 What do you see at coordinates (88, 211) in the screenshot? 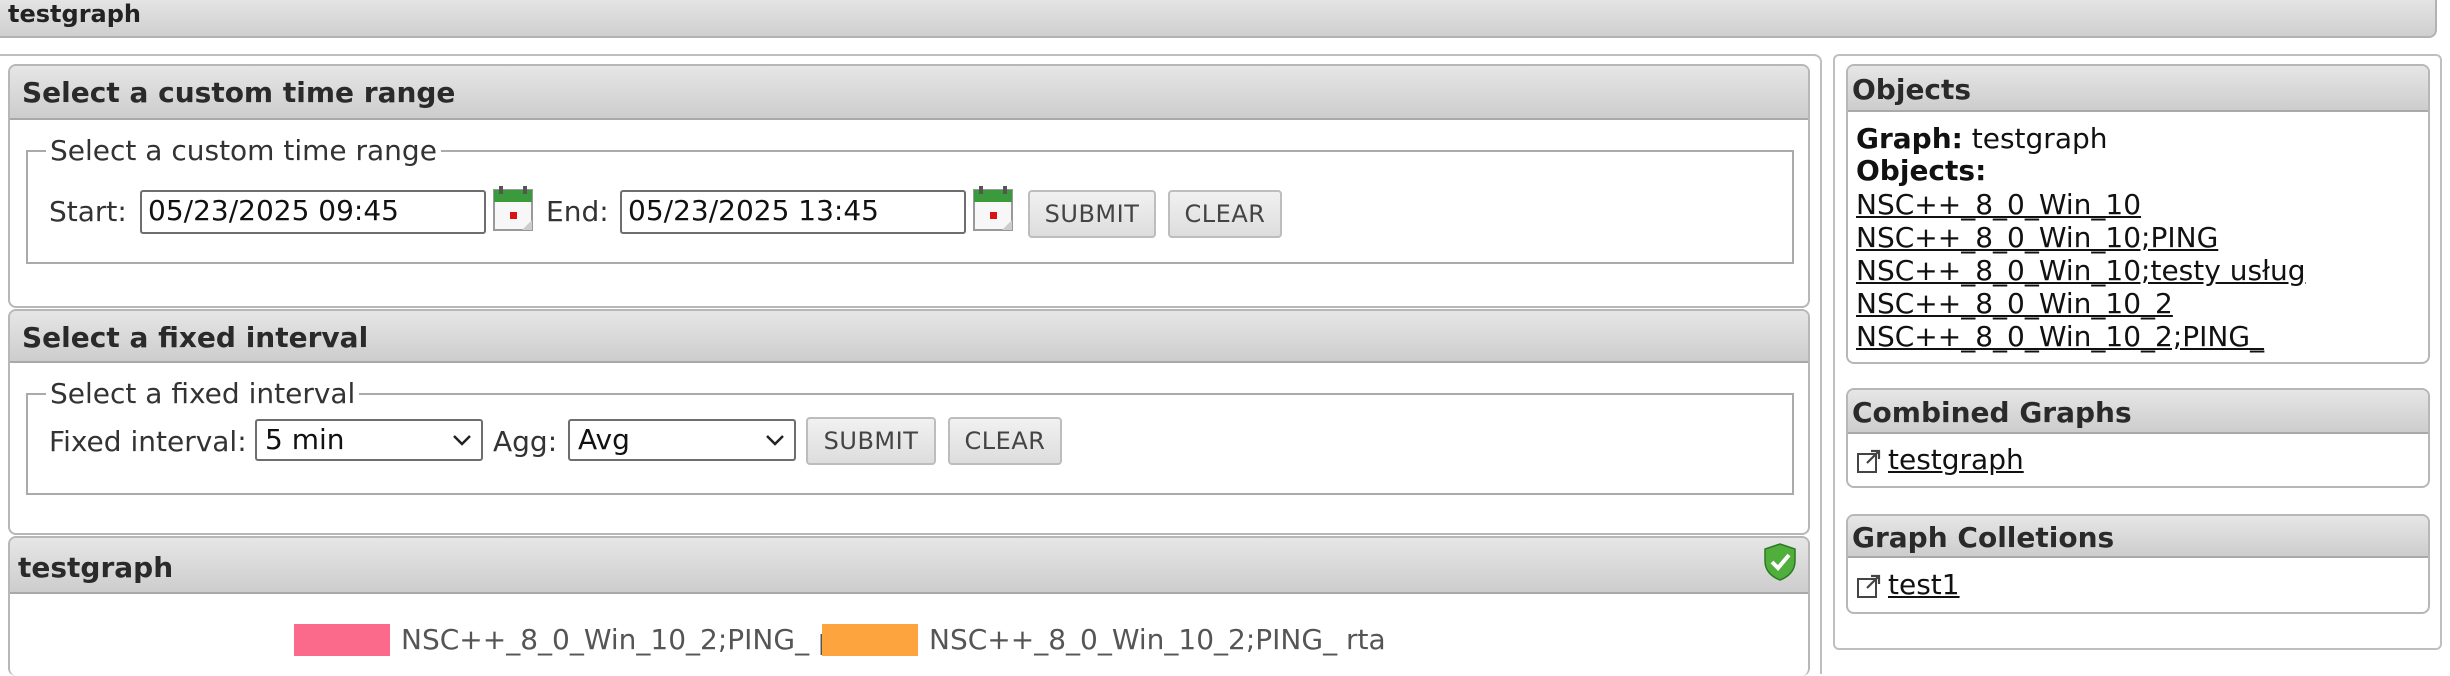
I see `start-label: Start:` at bounding box center [88, 211].